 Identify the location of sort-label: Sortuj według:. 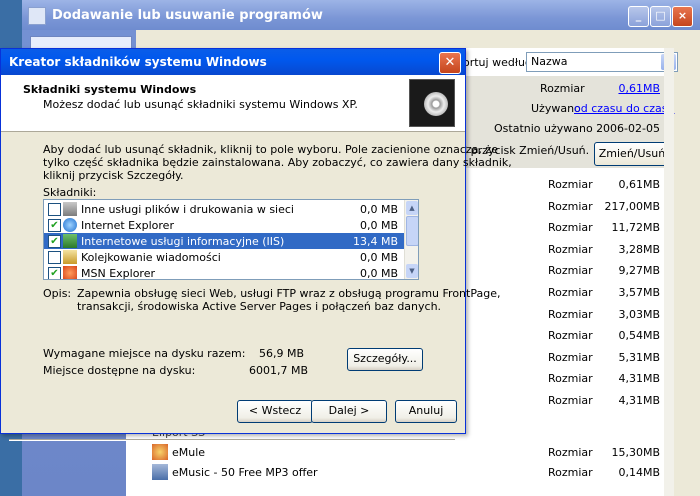
(496, 62).